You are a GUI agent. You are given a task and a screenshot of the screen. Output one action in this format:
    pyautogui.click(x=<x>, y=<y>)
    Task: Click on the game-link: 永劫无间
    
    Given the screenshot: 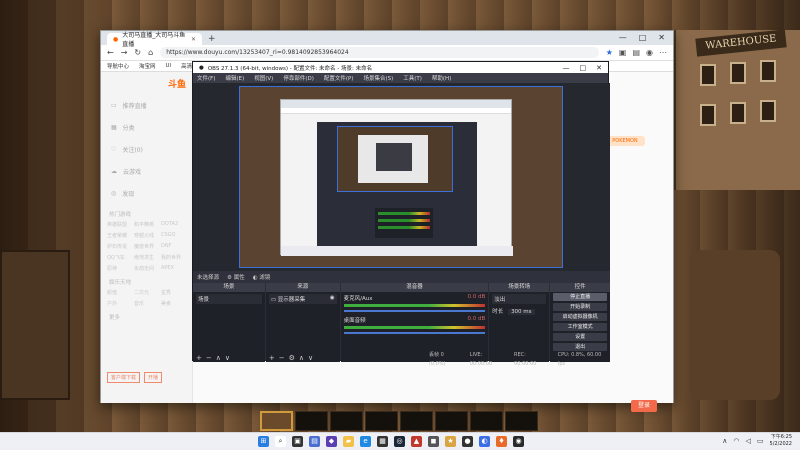 What is the action you would take?
    pyautogui.click(x=146, y=268)
    